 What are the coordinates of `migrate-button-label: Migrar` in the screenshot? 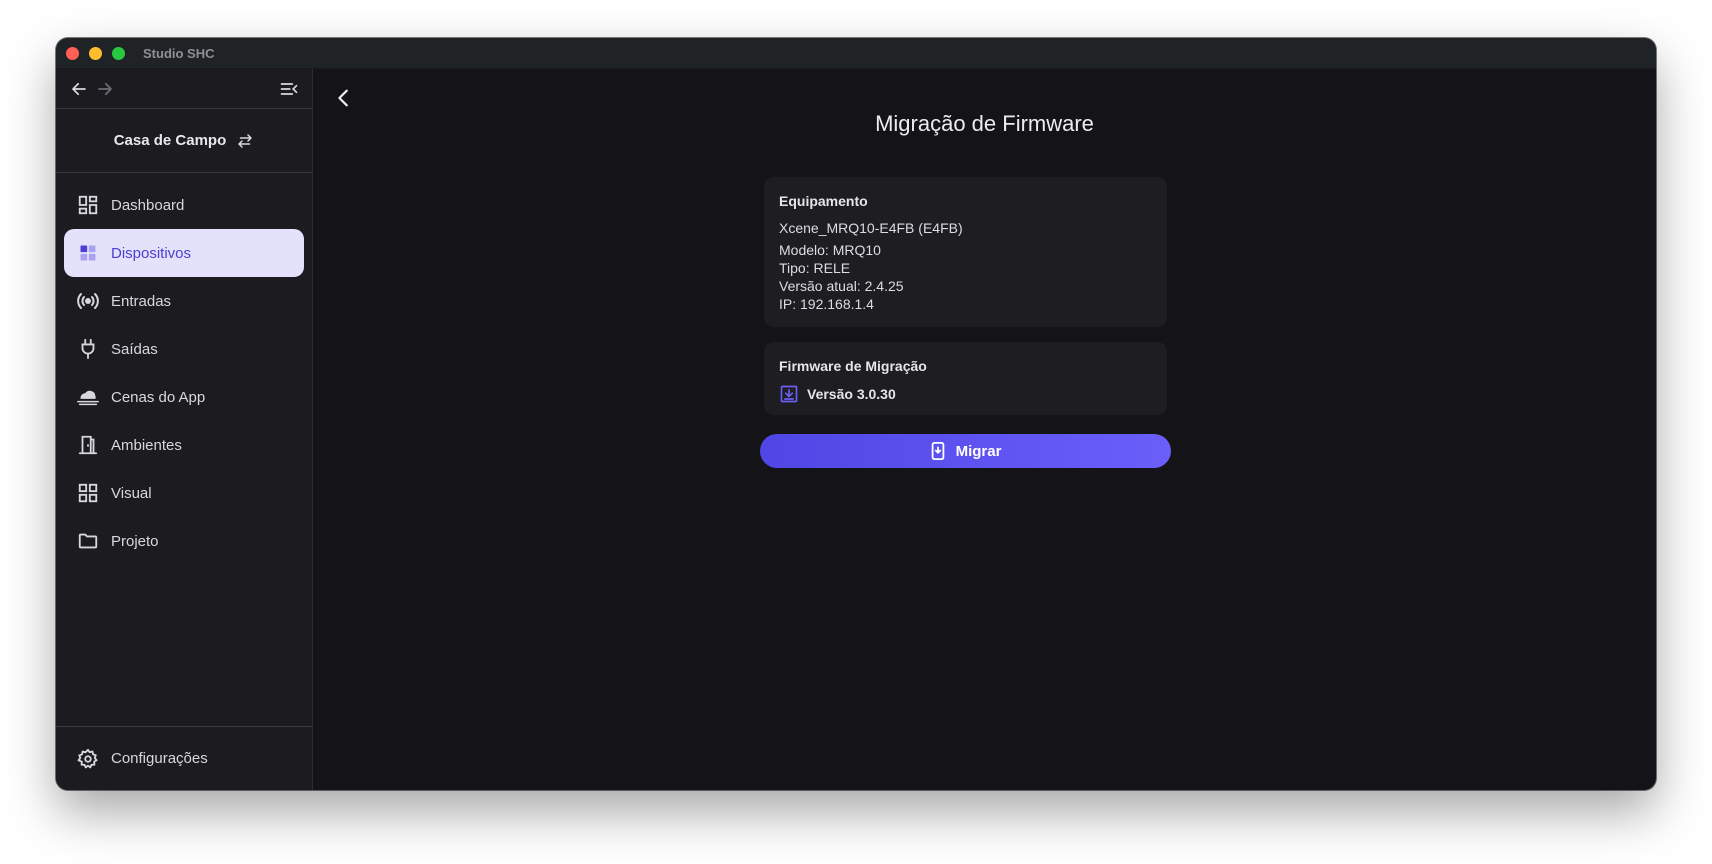 It's located at (978, 451).